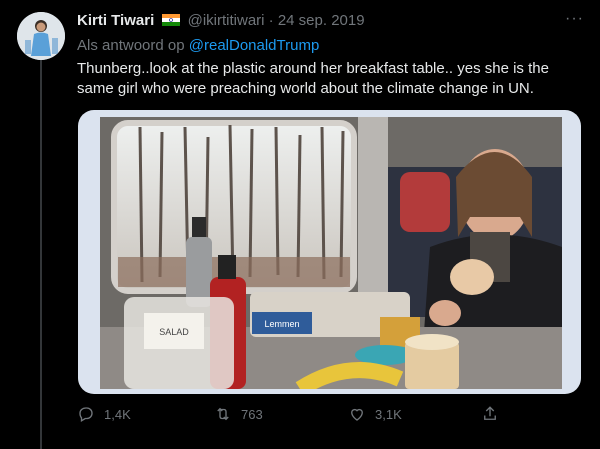 The image size is (600, 449). What do you see at coordinates (174, 332) in the screenshot?
I see `bottle-label: SALAD` at bounding box center [174, 332].